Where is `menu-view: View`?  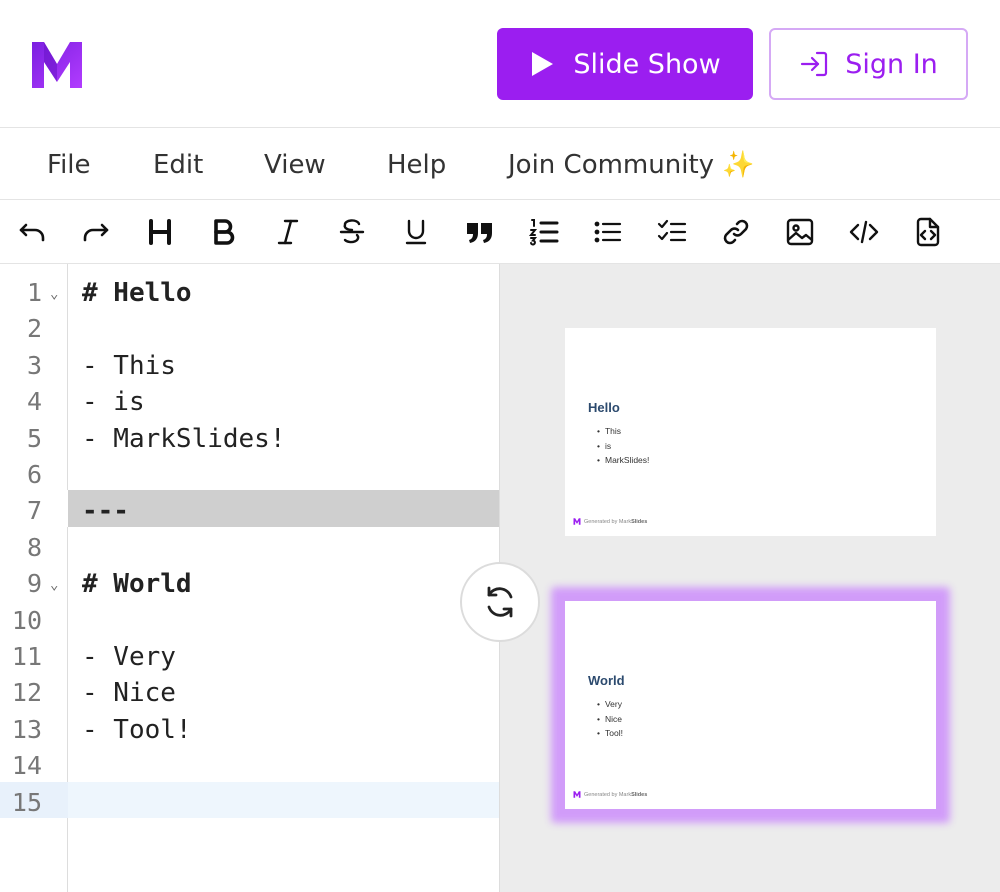
menu-view: View is located at coordinates (295, 165).